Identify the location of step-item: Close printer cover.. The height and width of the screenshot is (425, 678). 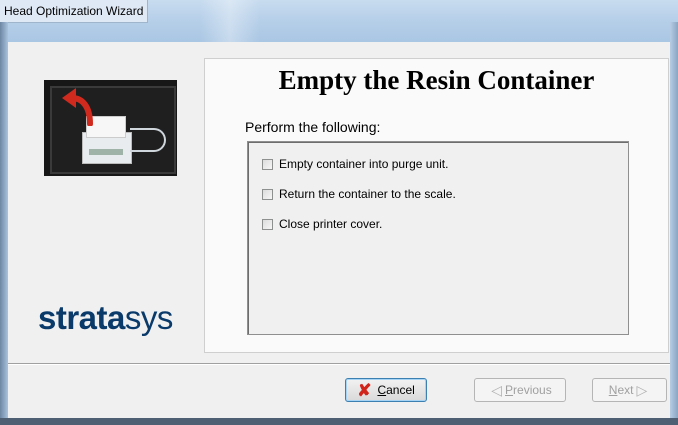
(322, 224).